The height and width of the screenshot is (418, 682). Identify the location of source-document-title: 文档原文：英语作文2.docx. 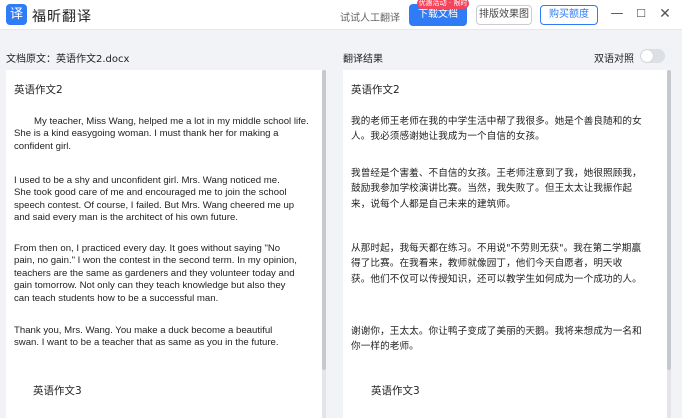
(68, 59).